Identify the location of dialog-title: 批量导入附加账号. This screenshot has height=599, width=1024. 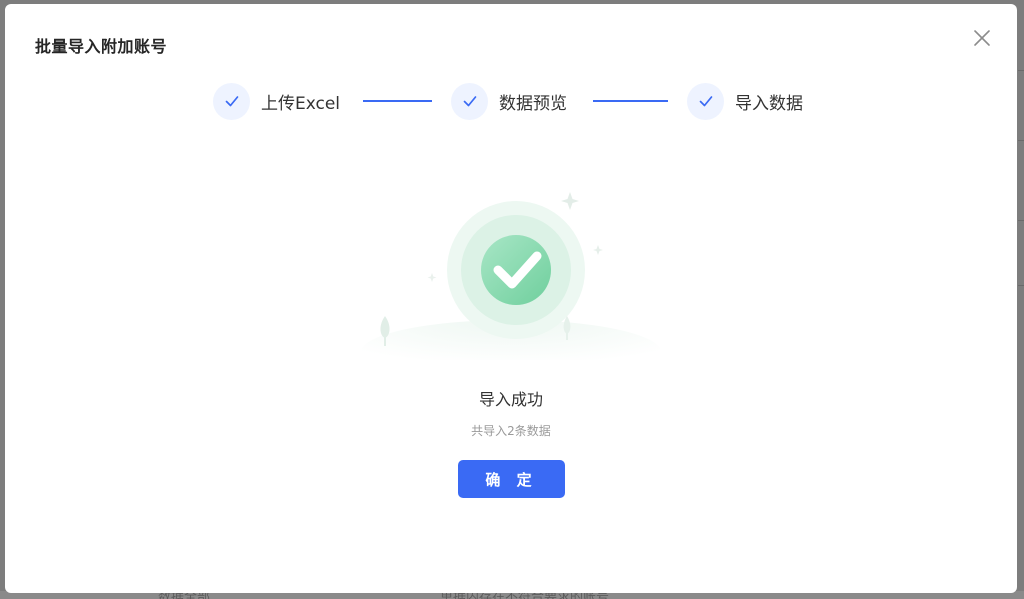
(101, 46).